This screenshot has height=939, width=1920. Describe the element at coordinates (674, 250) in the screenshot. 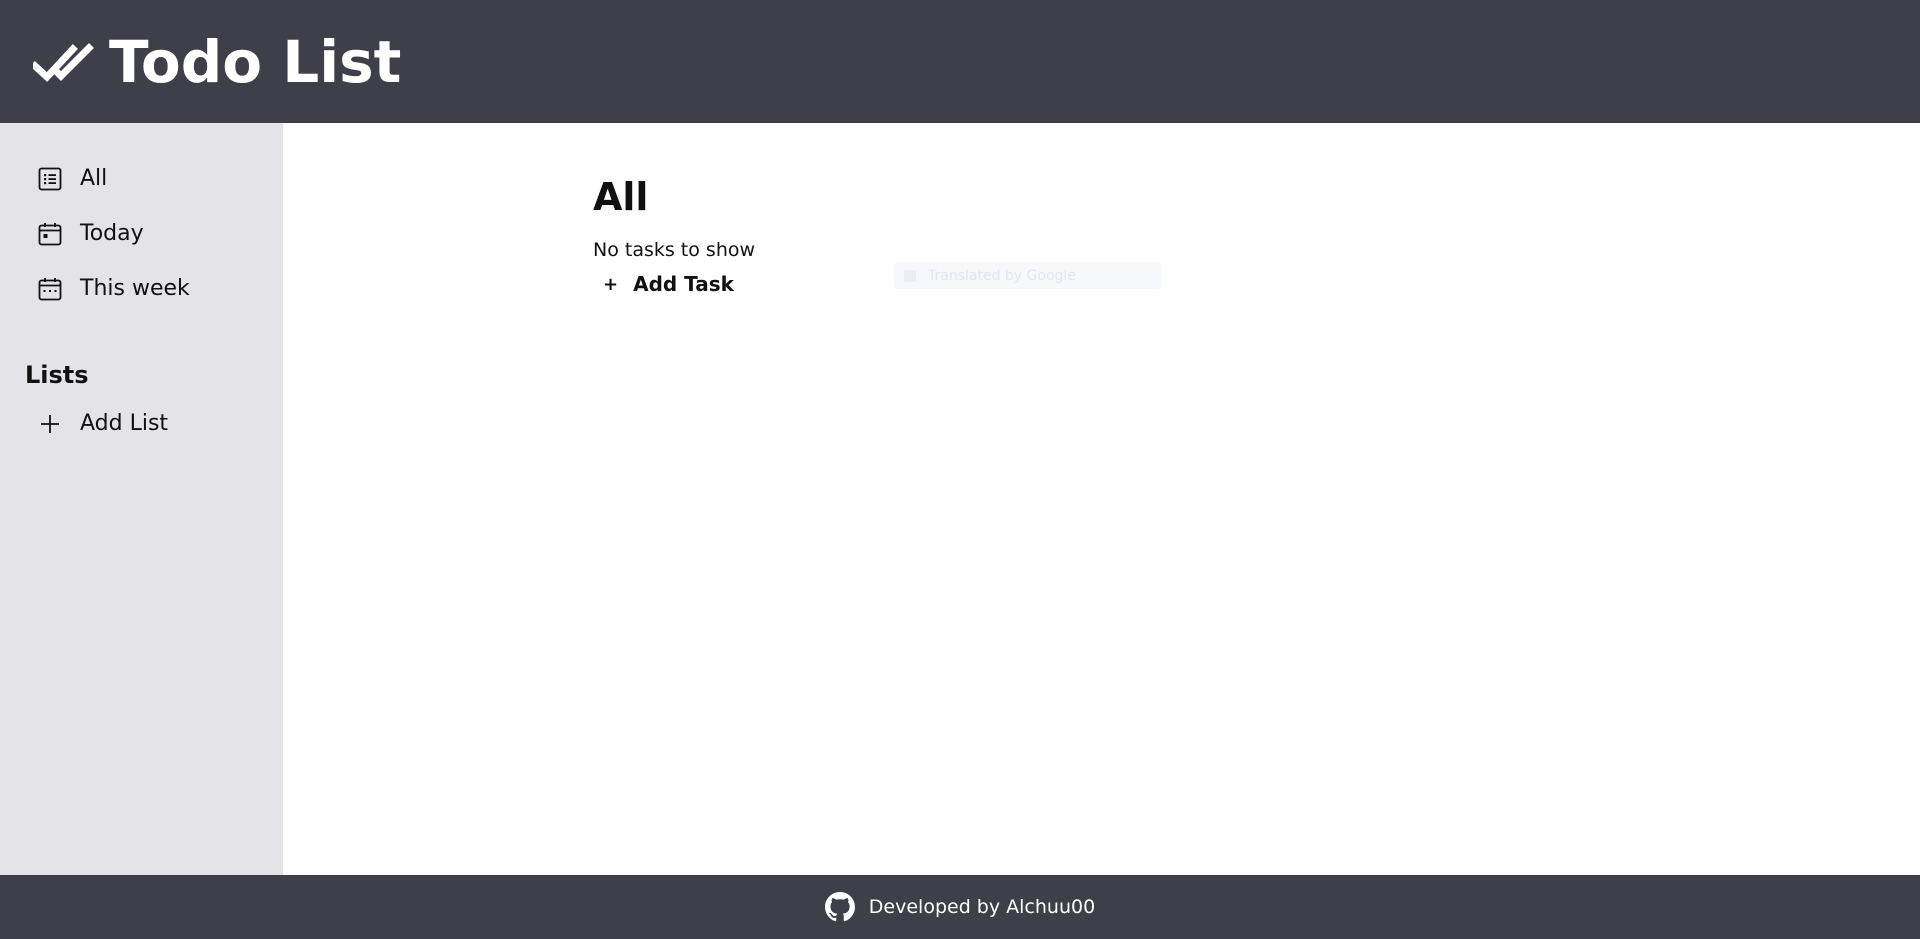

I see `empty-state-message: No tasks to show` at that location.